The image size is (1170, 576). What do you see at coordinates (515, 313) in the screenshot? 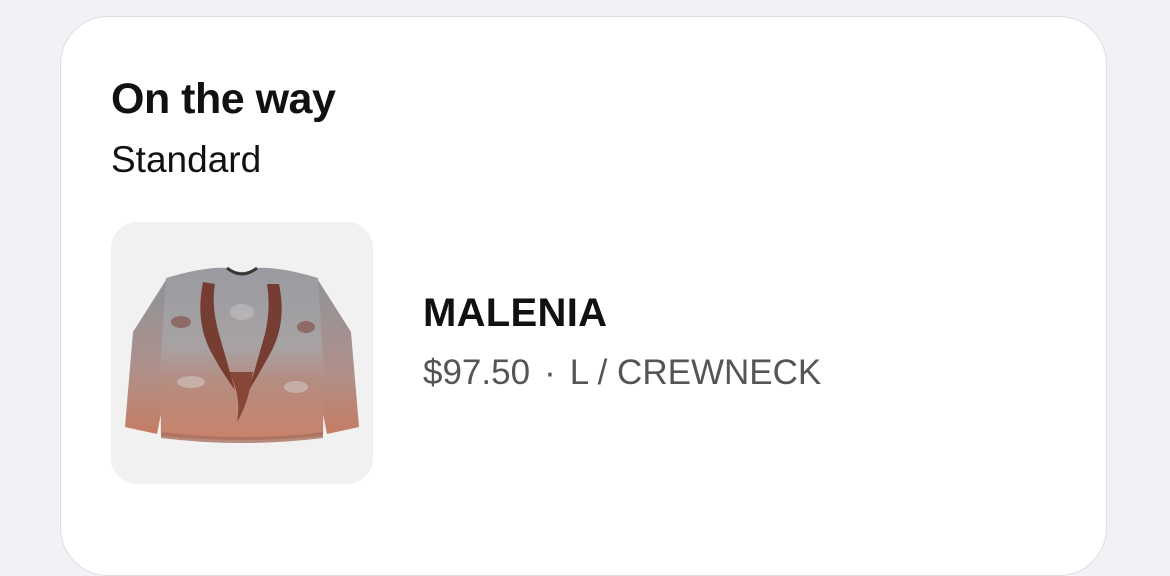
I see `product-name: MALENIA` at bounding box center [515, 313].